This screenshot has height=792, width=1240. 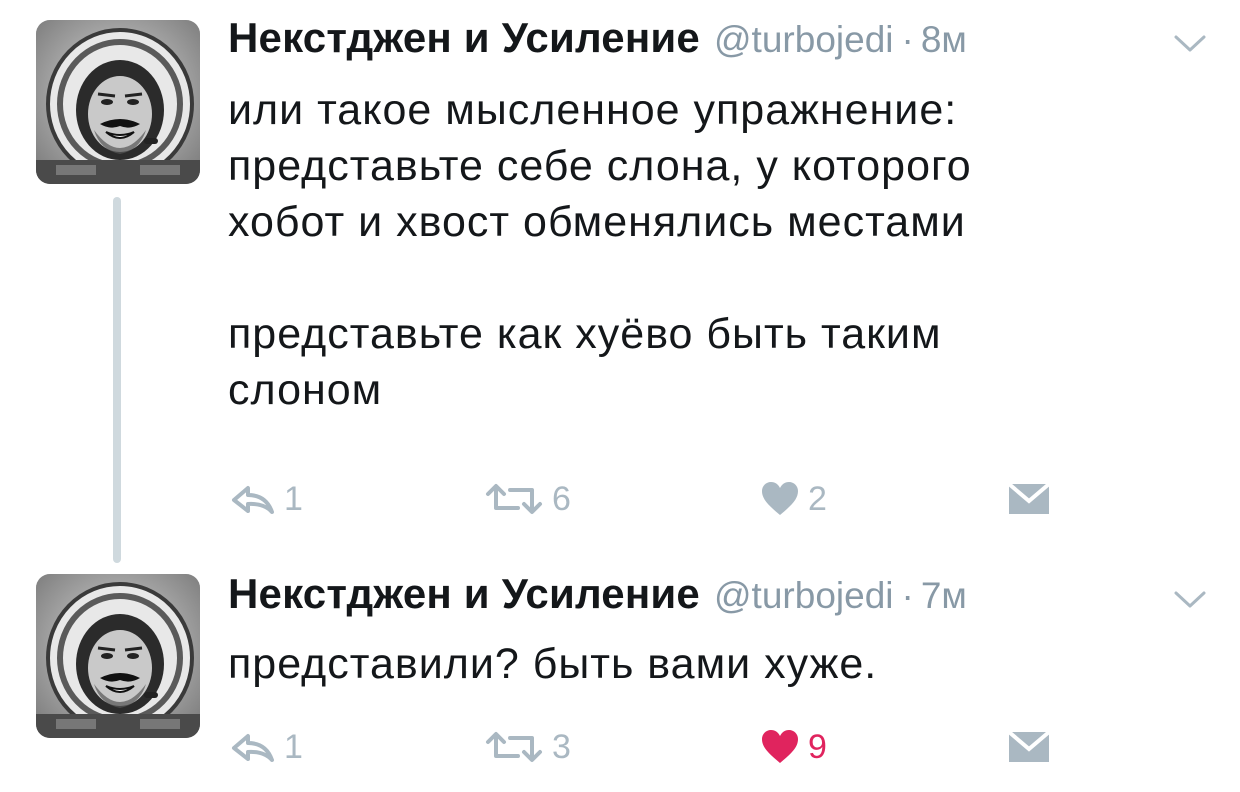 I want to click on retweet-count: 6, so click(x=561, y=498).